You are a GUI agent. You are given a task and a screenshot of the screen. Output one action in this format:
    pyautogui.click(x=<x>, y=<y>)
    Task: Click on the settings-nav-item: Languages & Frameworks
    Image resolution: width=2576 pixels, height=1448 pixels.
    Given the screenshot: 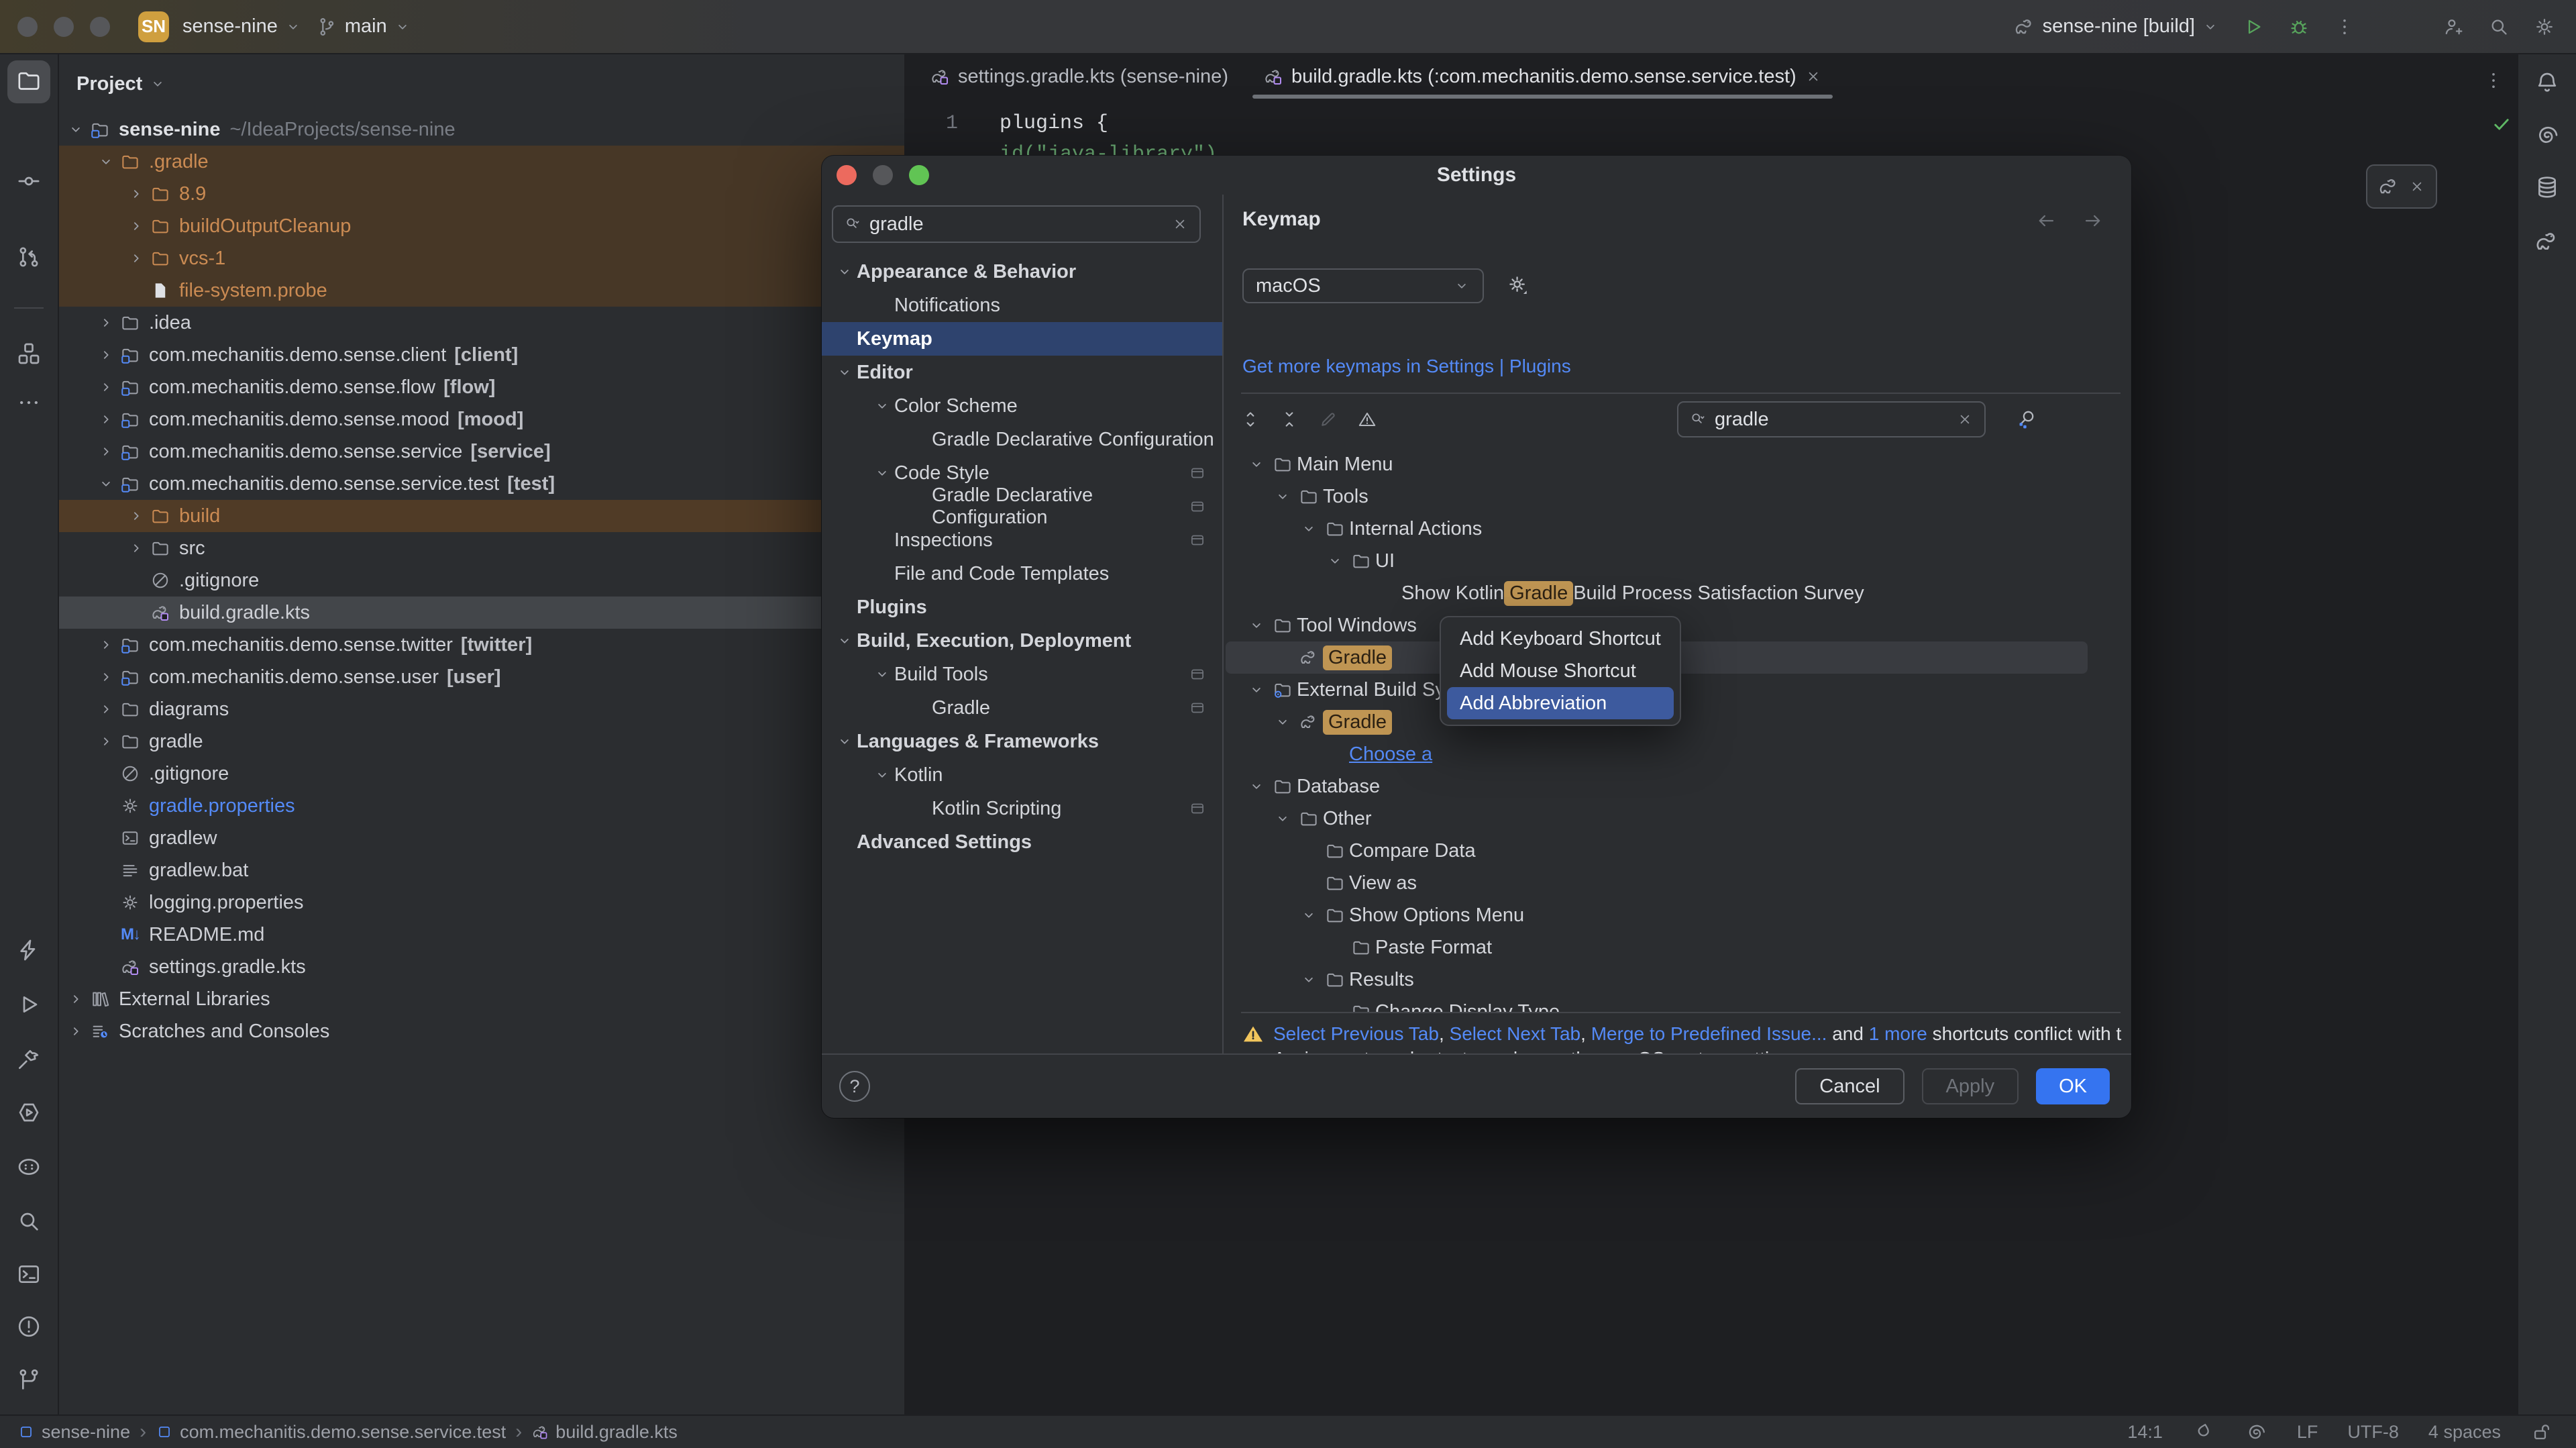 What is the action you would take?
    pyautogui.click(x=1022, y=741)
    